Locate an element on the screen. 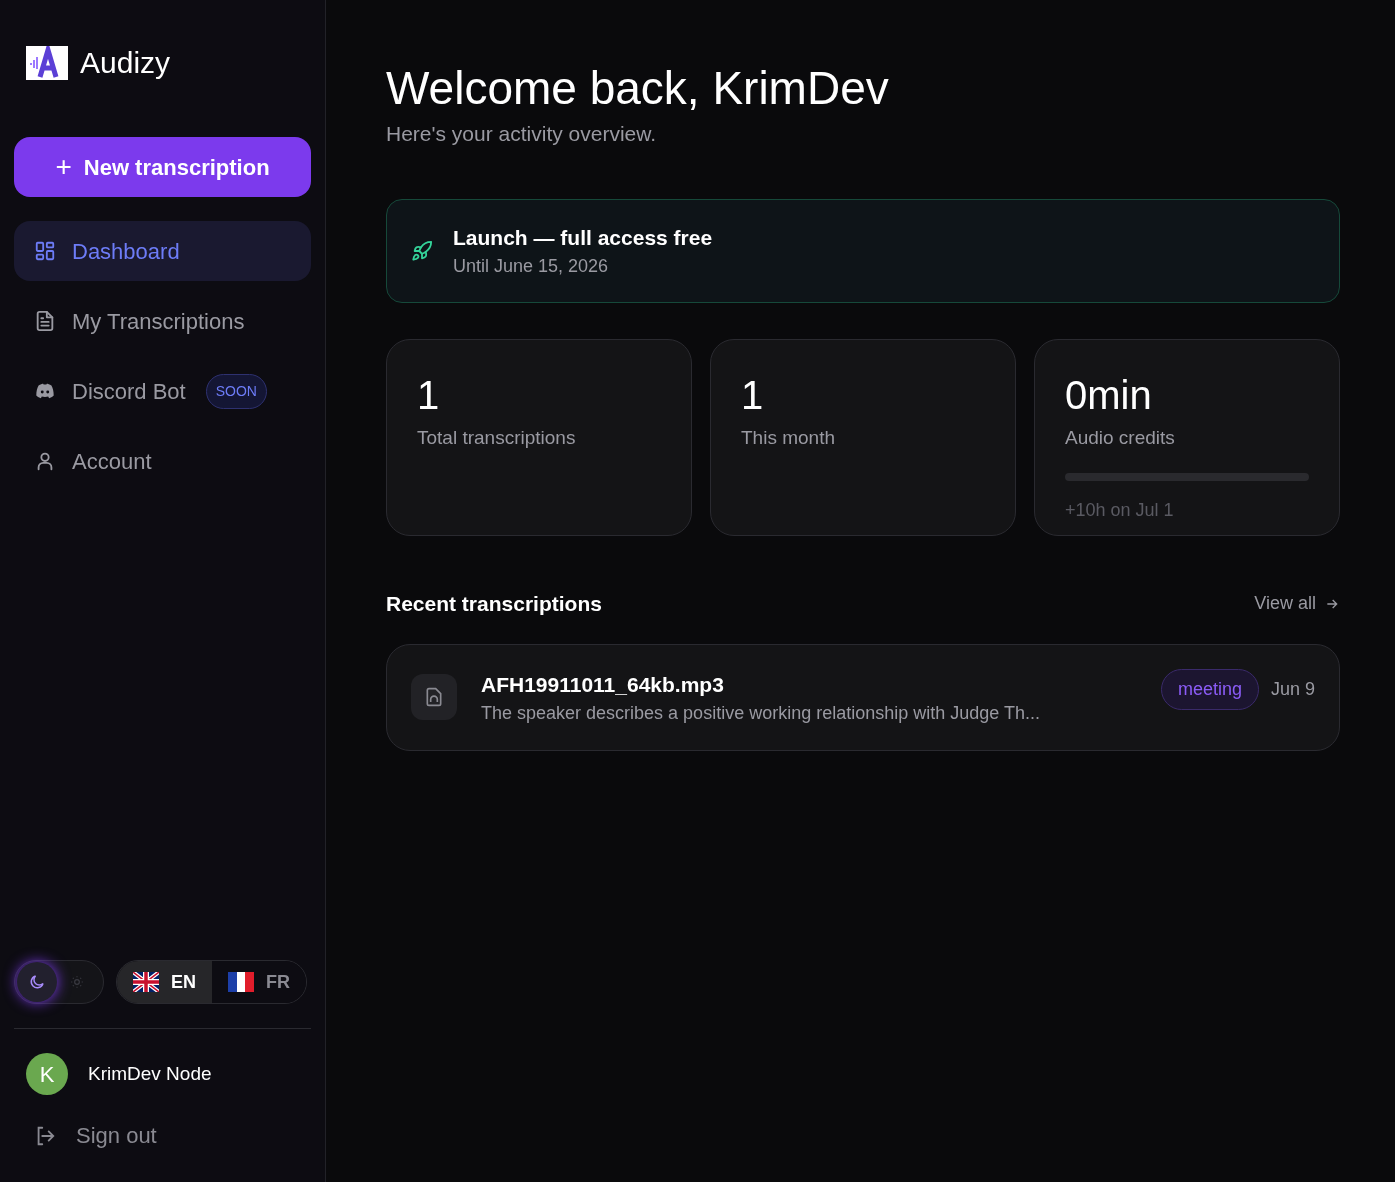  stat-label: Audio credits is located at coordinates (1120, 438).